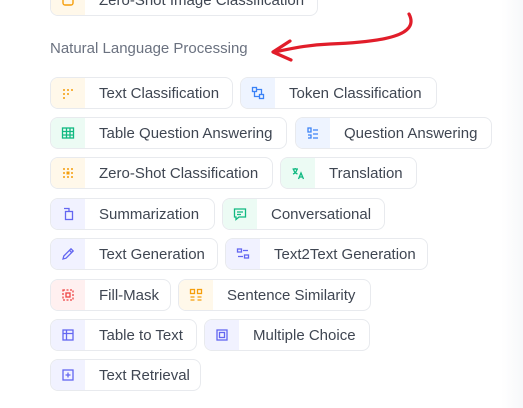 This screenshot has width=523, height=408. I want to click on task-chip-text-retrieval: Text Retrieval, so click(125, 375).